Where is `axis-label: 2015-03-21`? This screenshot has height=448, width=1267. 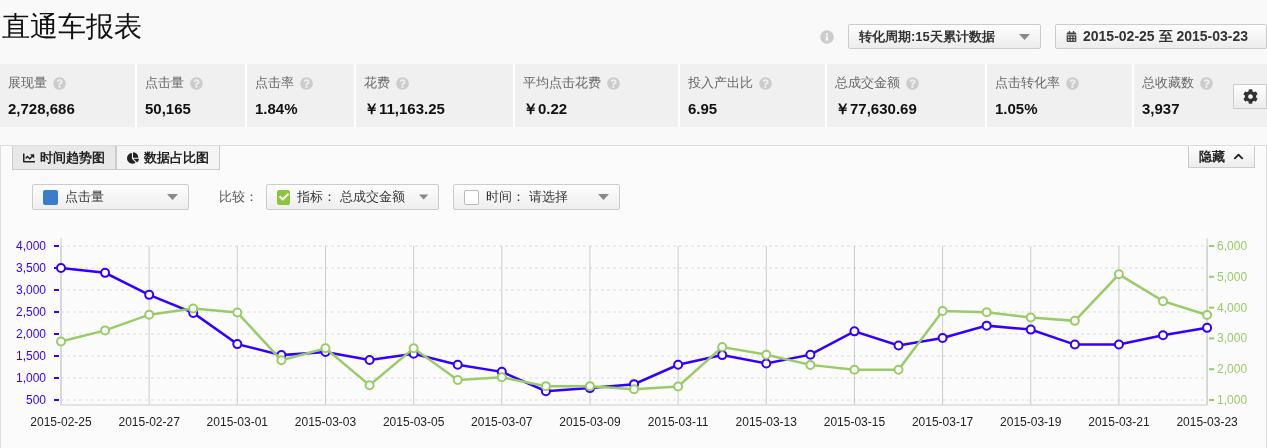
axis-label: 2015-03-21 is located at coordinates (1119, 422).